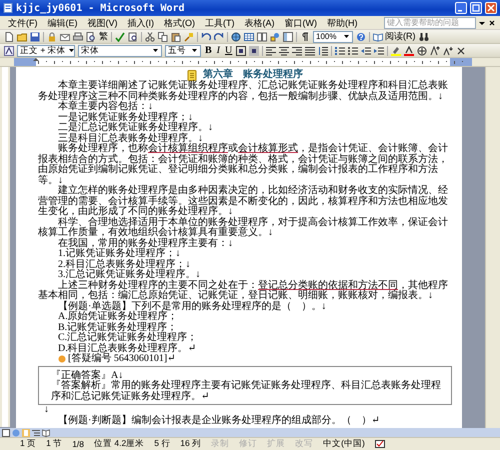 The image size is (500, 450). Describe the element at coordinates (103, 36) in the screenshot. I see `traditional-chinese-button: 繁` at that location.